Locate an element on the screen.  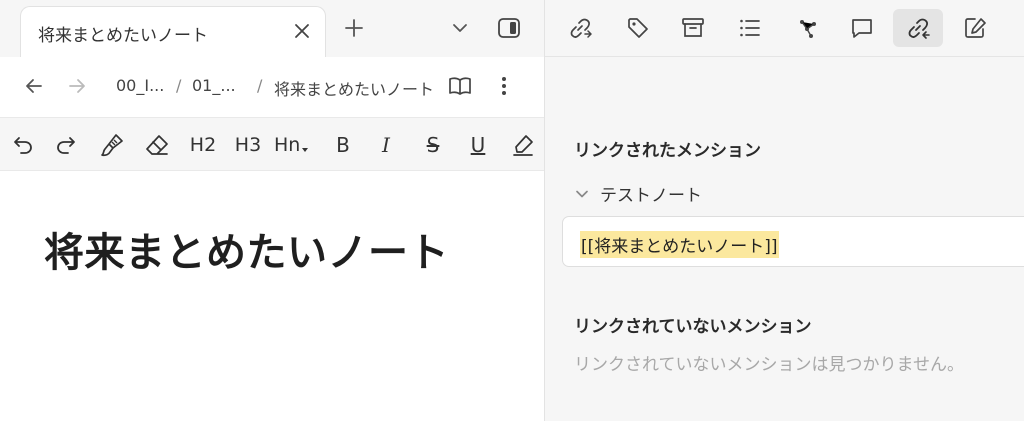
plus-icon is located at coordinates (354, 28).